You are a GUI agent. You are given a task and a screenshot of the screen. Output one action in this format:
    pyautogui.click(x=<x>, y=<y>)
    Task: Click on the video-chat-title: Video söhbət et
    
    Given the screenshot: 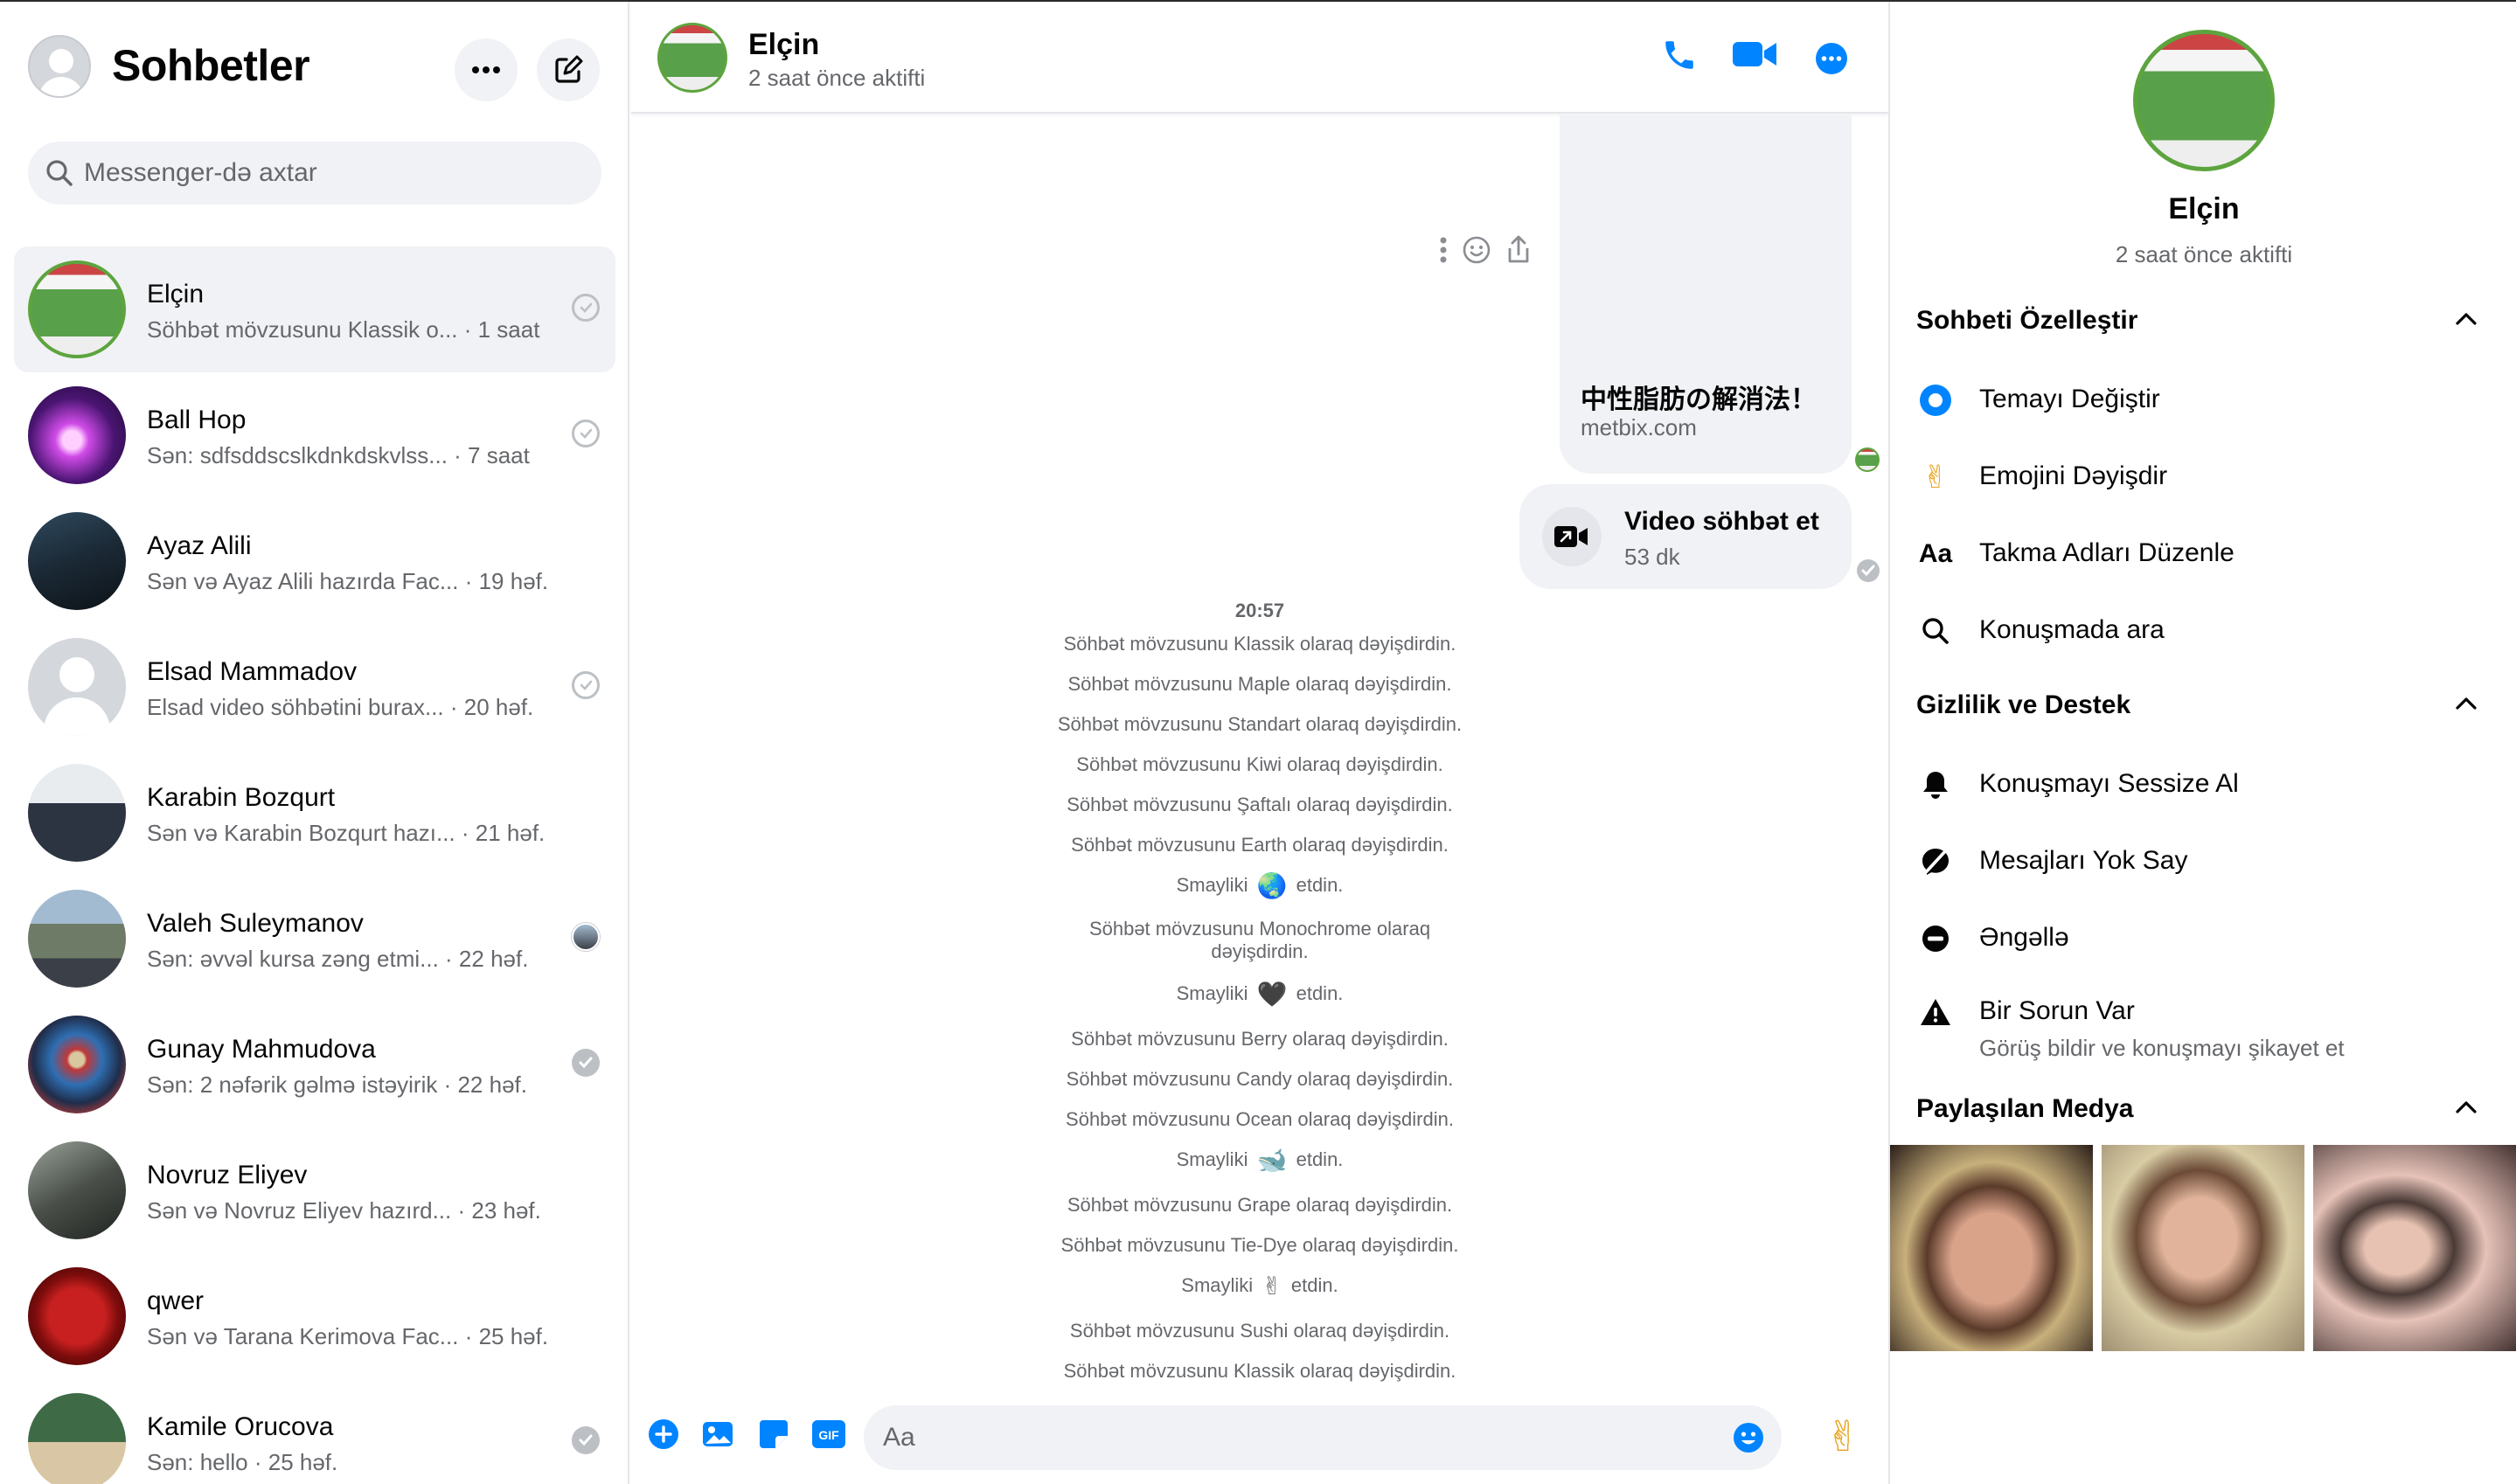 What is the action you would take?
    pyautogui.click(x=1721, y=521)
    